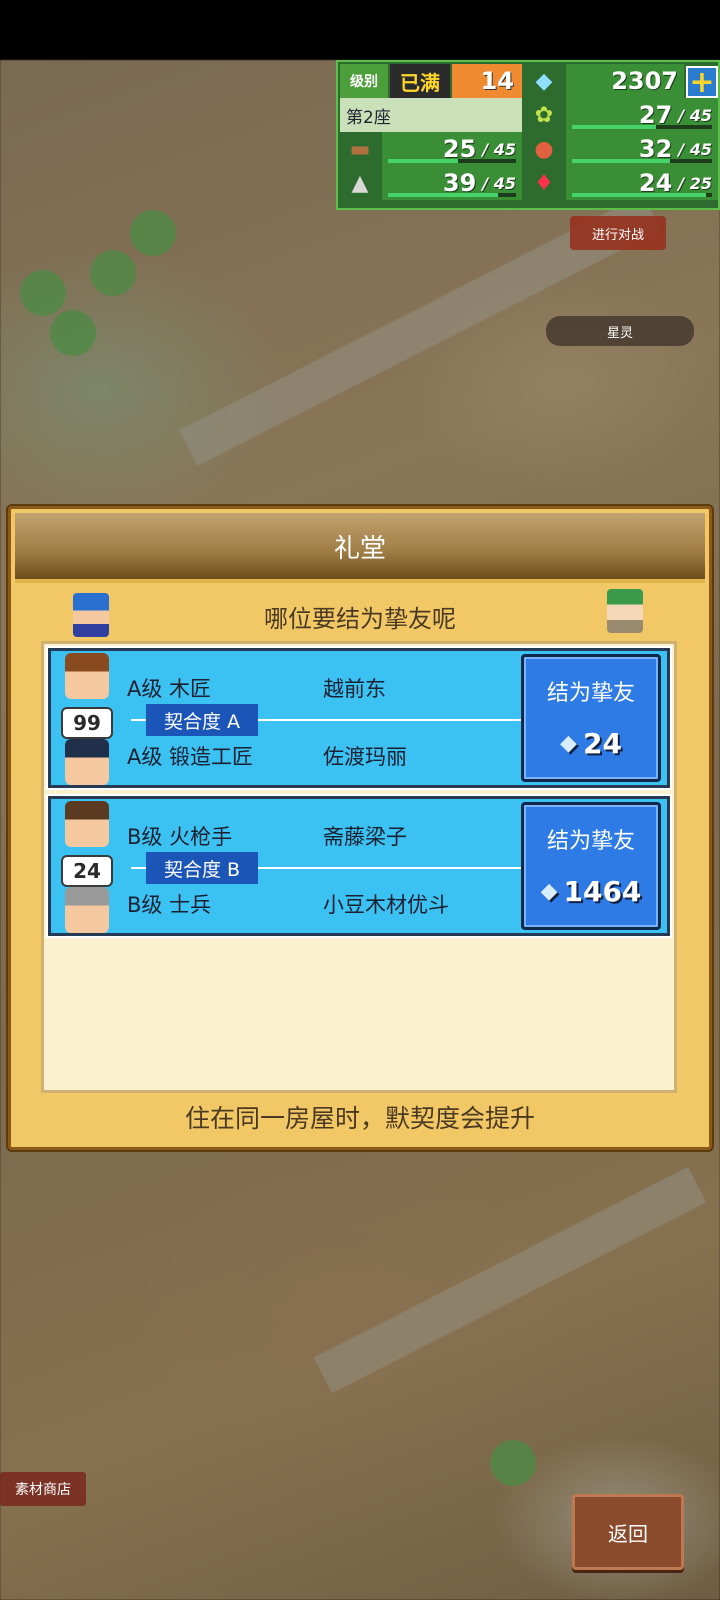  I want to click on dialog-subtitle: 哪位要结为挚友呢, so click(360, 619).